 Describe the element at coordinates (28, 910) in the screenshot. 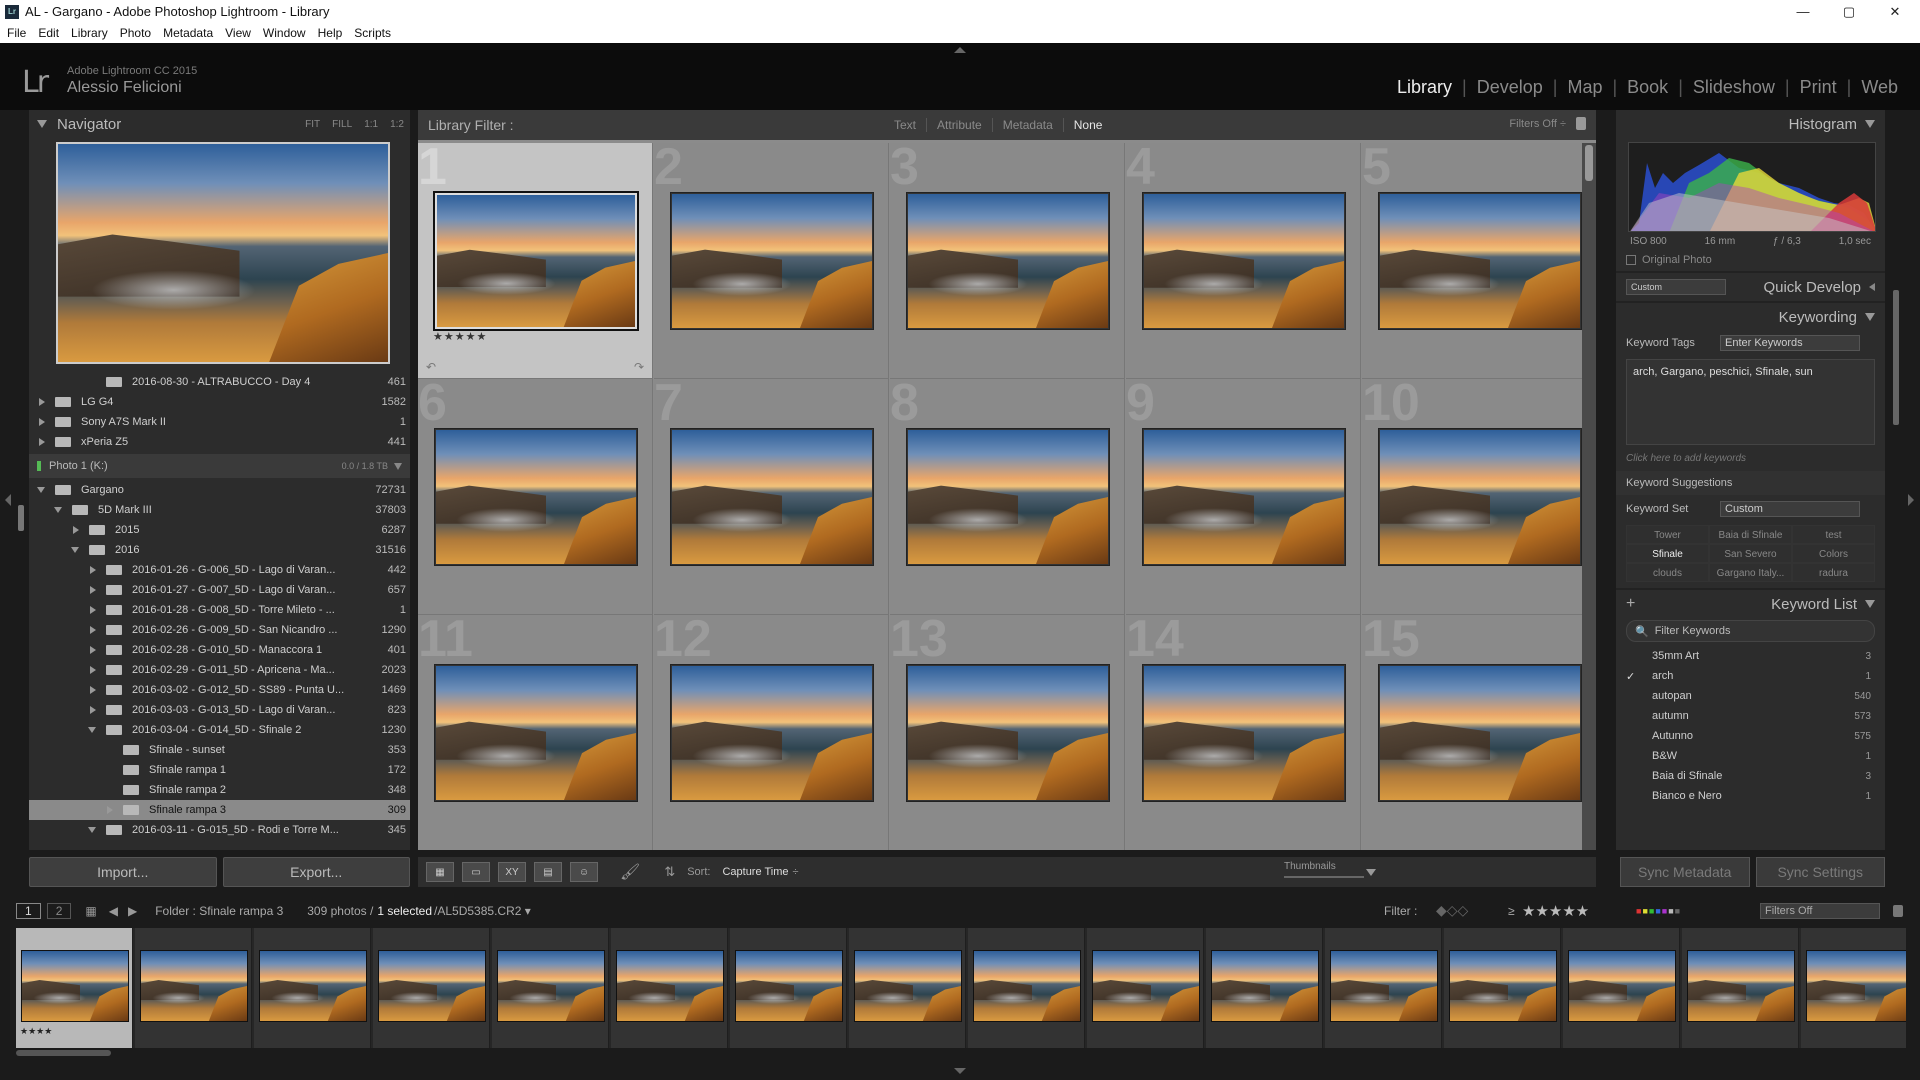

I see `secondary-window-1-button: 1` at that location.